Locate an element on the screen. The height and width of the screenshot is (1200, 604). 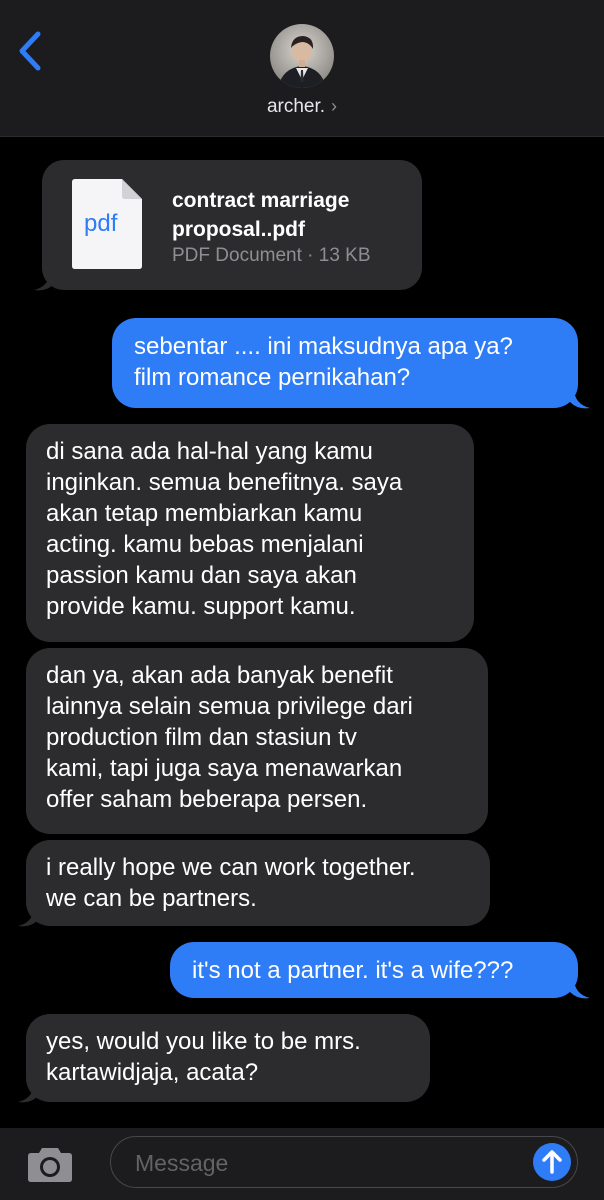
message-field is located at coordinates (344, 1162).